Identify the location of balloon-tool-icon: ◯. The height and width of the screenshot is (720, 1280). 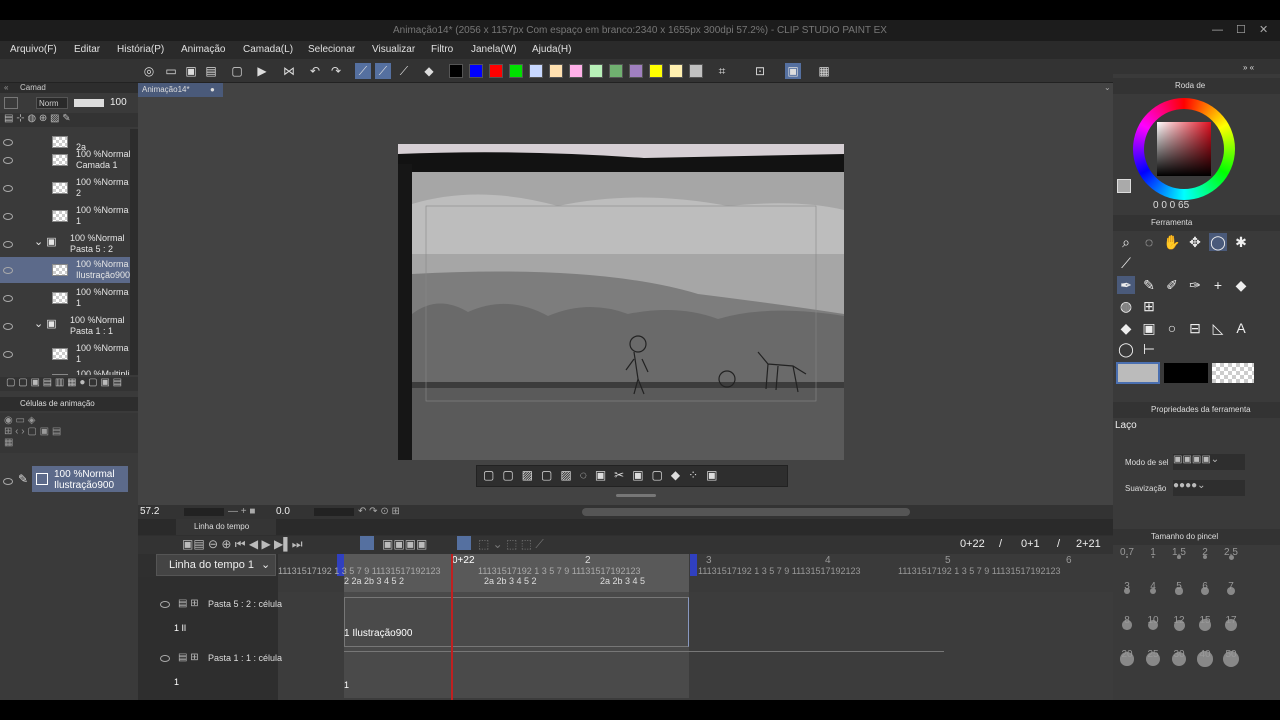
(1126, 349).